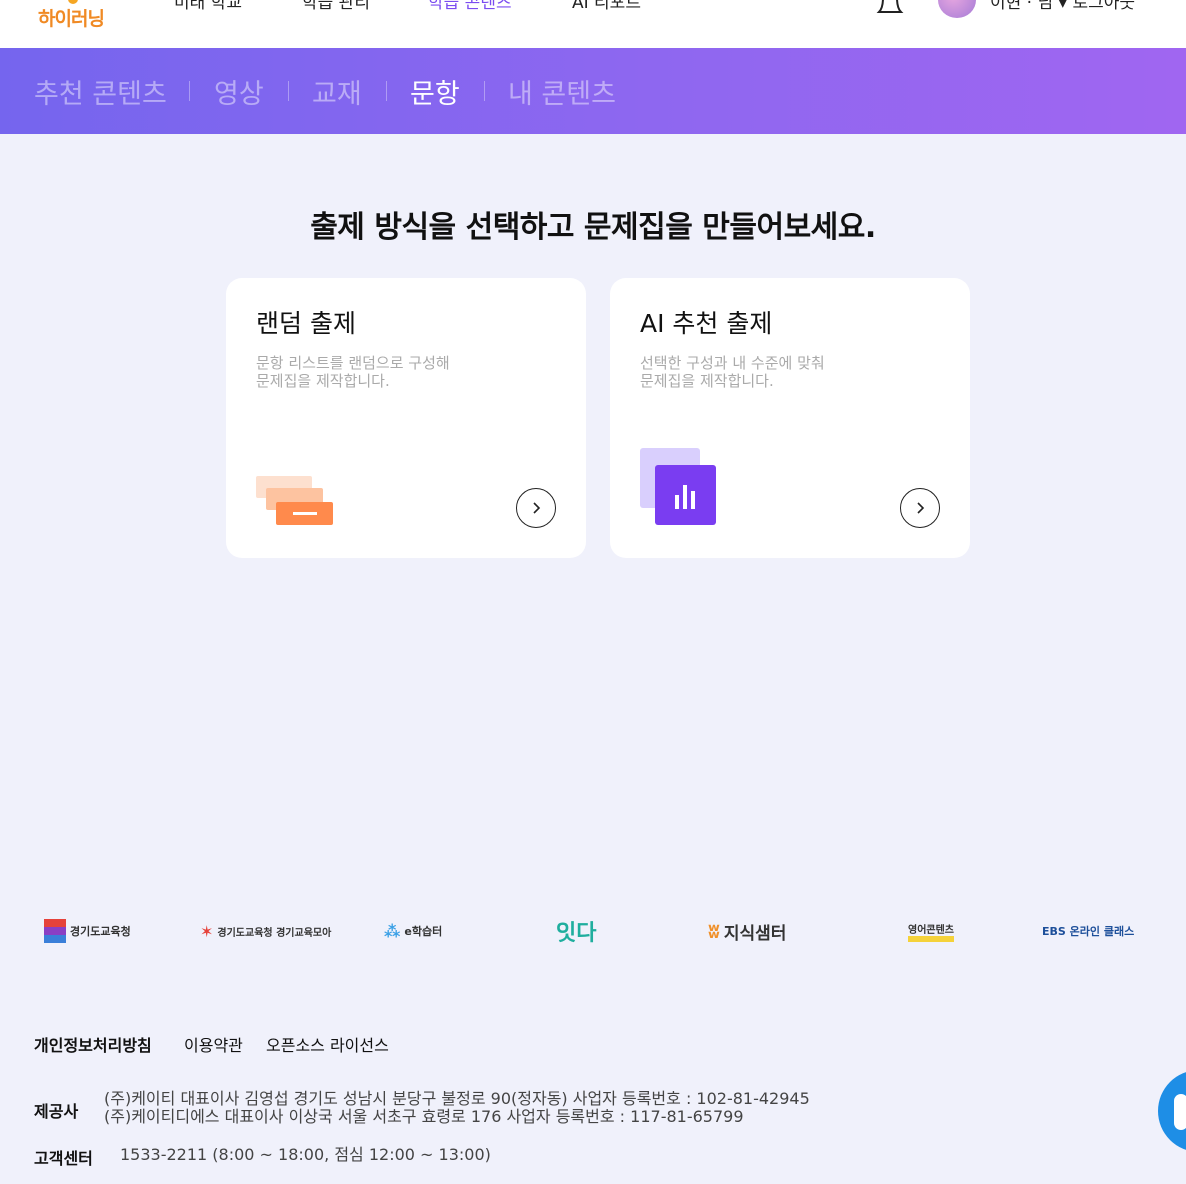  Describe the element at coordinates (890, 8) in the screenshot. I see `bell-icon` at that location.